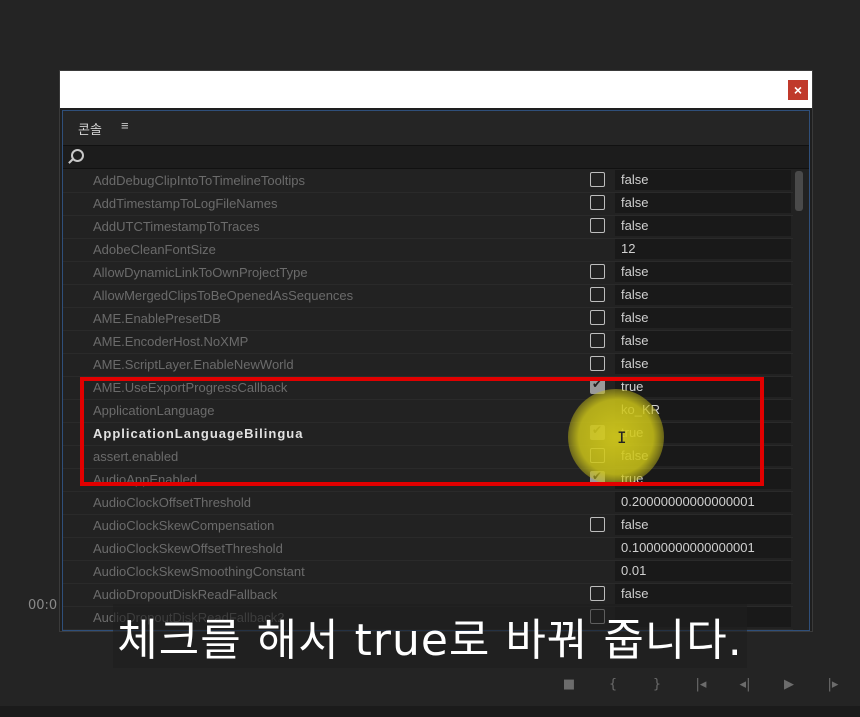 Image resolution: width=860 pixels, height=717 pixels. What do you see at coordinates (422, 431) in the screenshot?
I see `annotation-highlight-box` at bounding box center [422, 431].